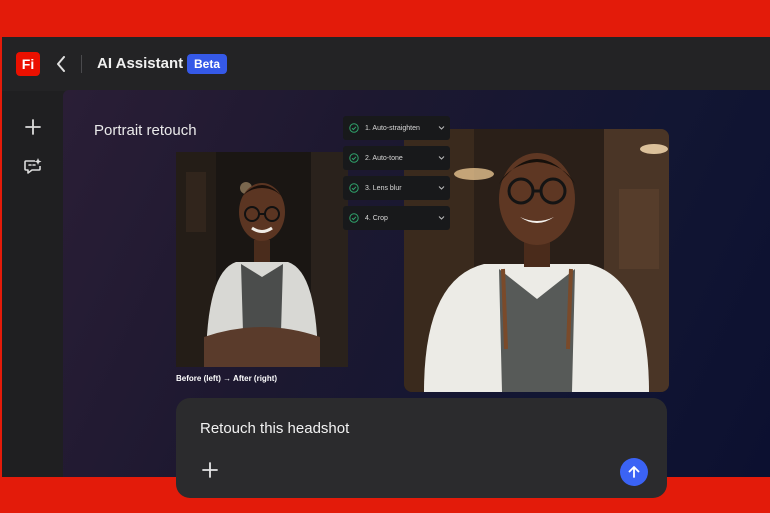 The image size is (770, 513). I want to click on step-item-auto-straighten: 1. Auto-straighten, so click(396, 128).